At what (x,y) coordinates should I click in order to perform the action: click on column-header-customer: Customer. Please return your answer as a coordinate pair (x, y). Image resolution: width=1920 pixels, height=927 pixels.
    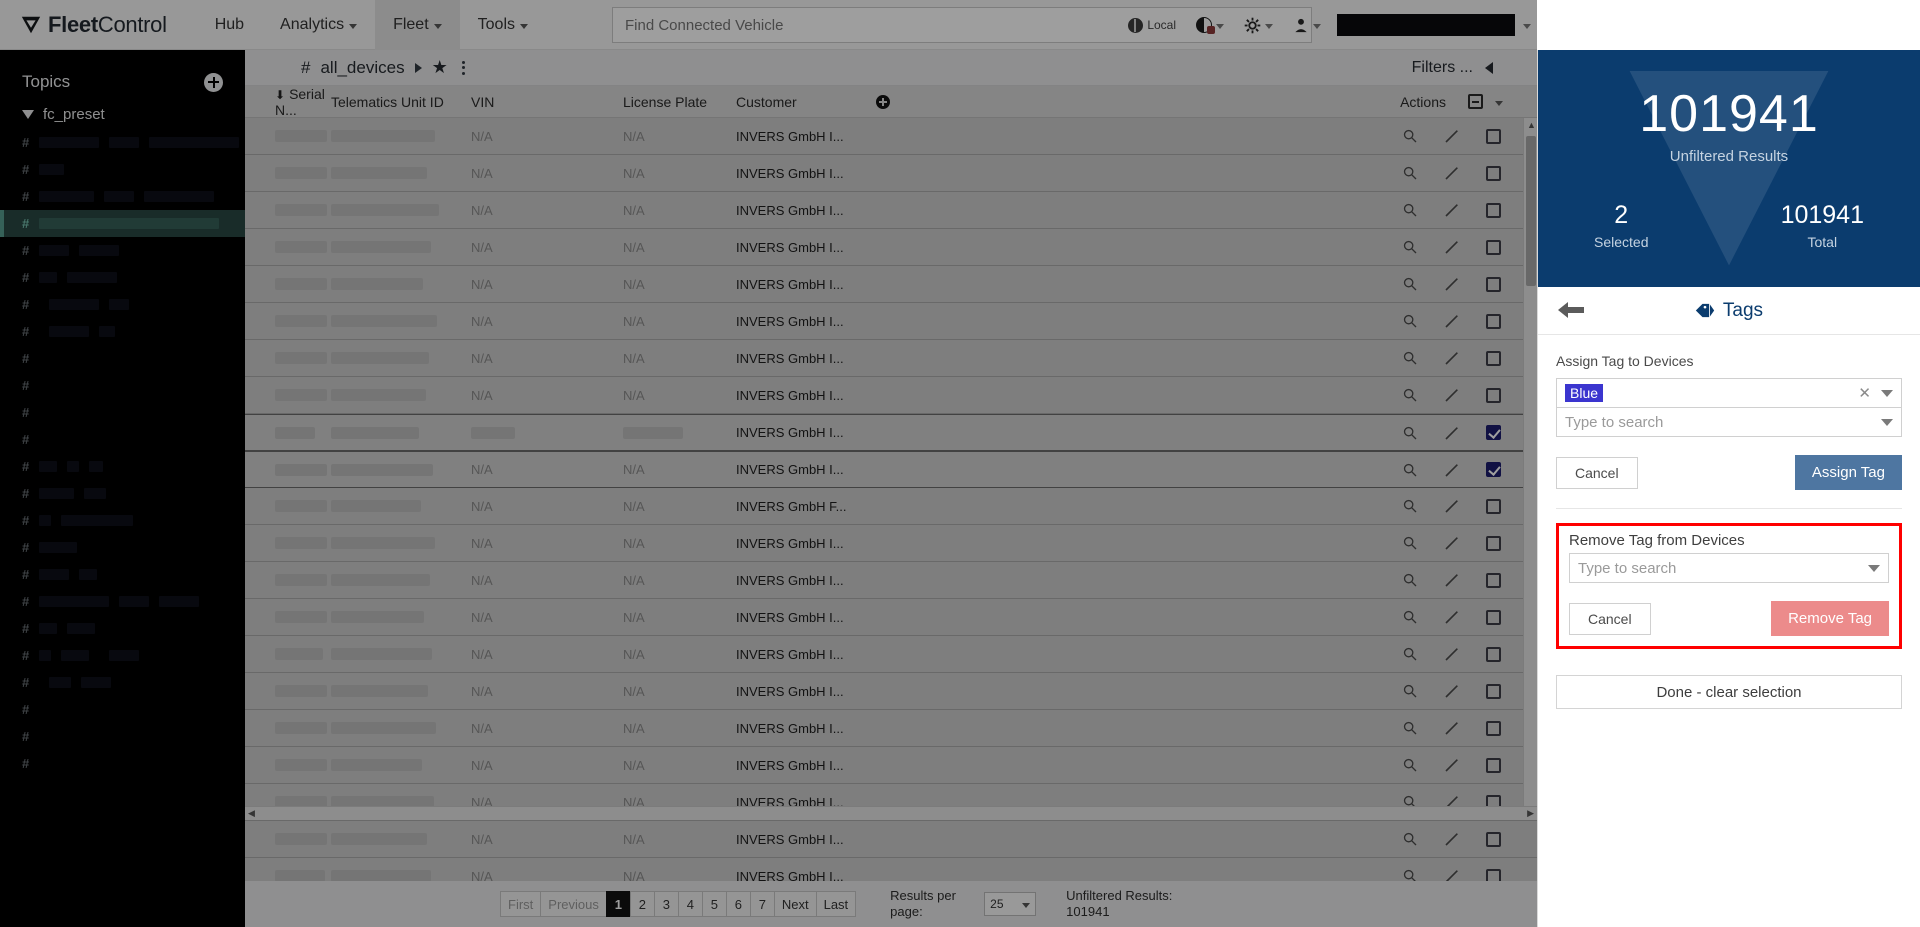
    Looking at the image, I should click on (792, 102).